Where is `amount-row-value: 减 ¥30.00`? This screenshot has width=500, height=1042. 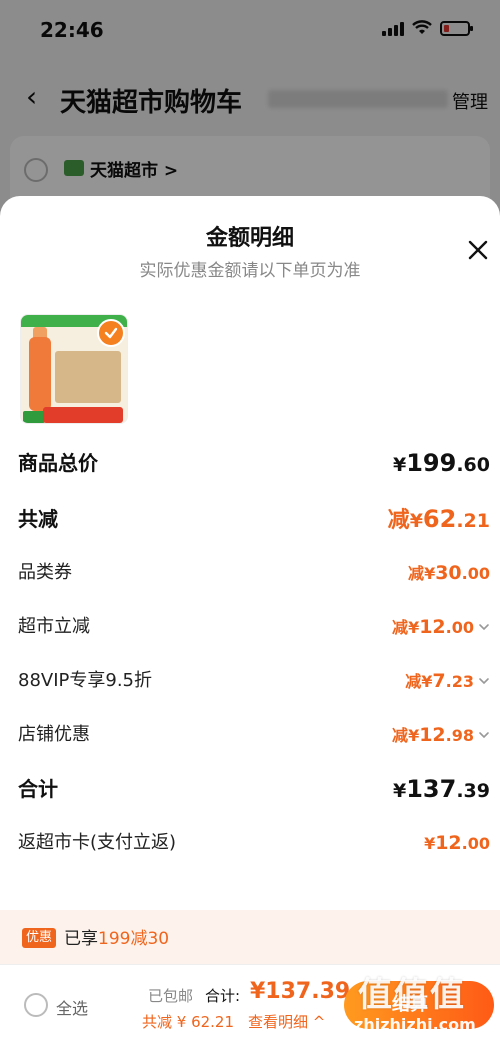
amount-row-value: 减 ¥30.00 is located at coordinates (449, 573).